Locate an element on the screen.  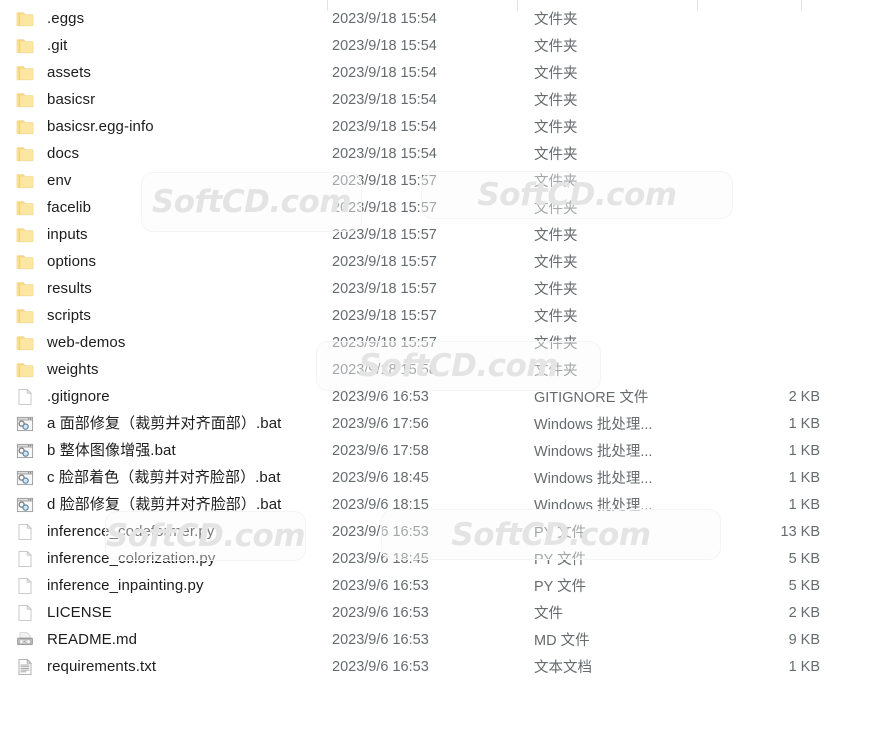
file-row: assets 2023/9/18 15:54 文件夹 is located at coordinates (437, 72).